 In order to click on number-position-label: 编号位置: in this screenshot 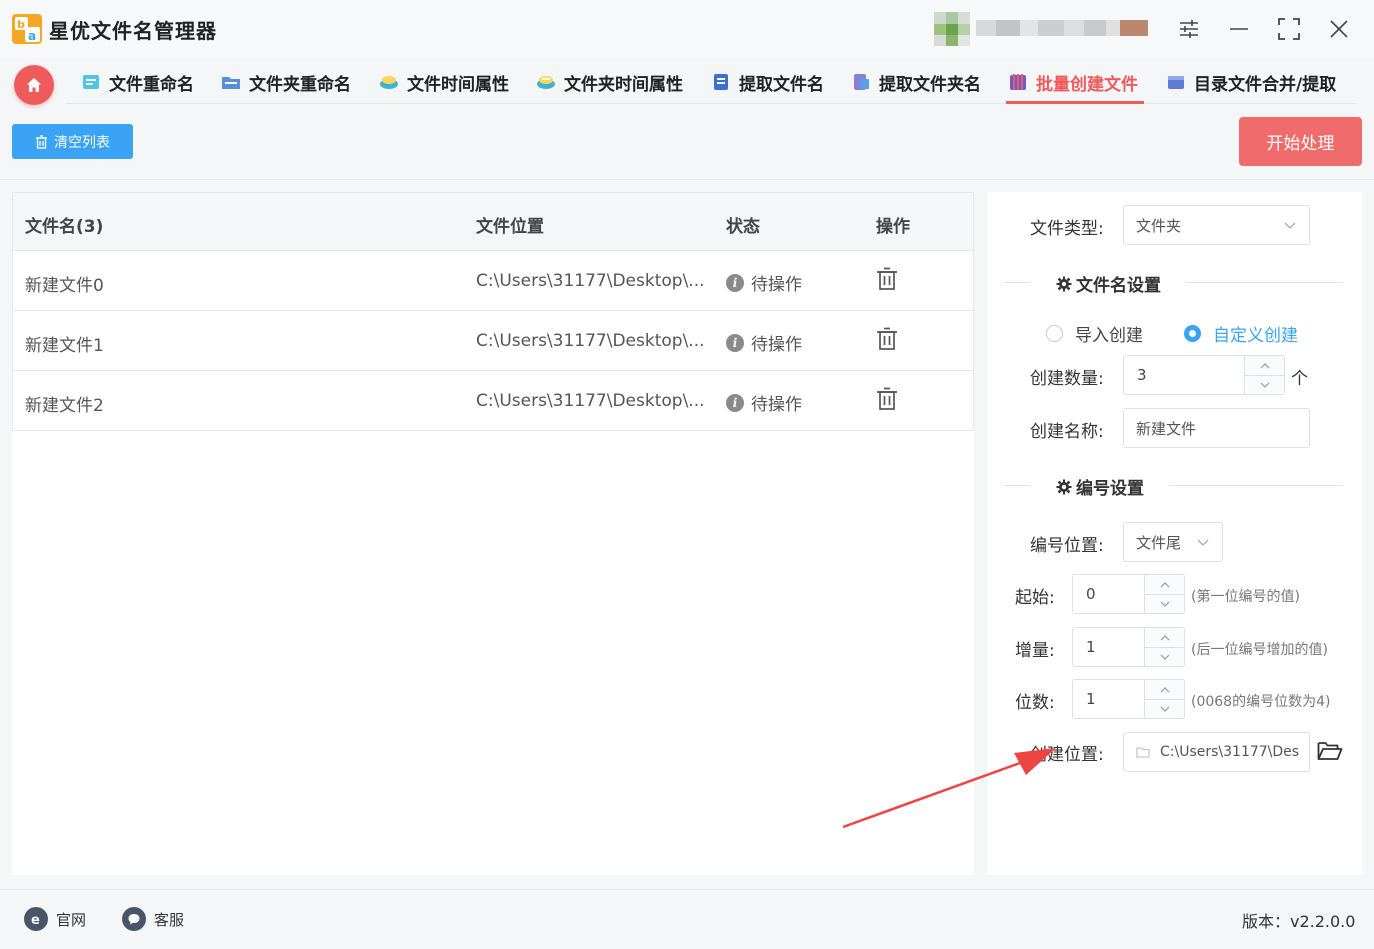, I will do `click(1067, 546)`.